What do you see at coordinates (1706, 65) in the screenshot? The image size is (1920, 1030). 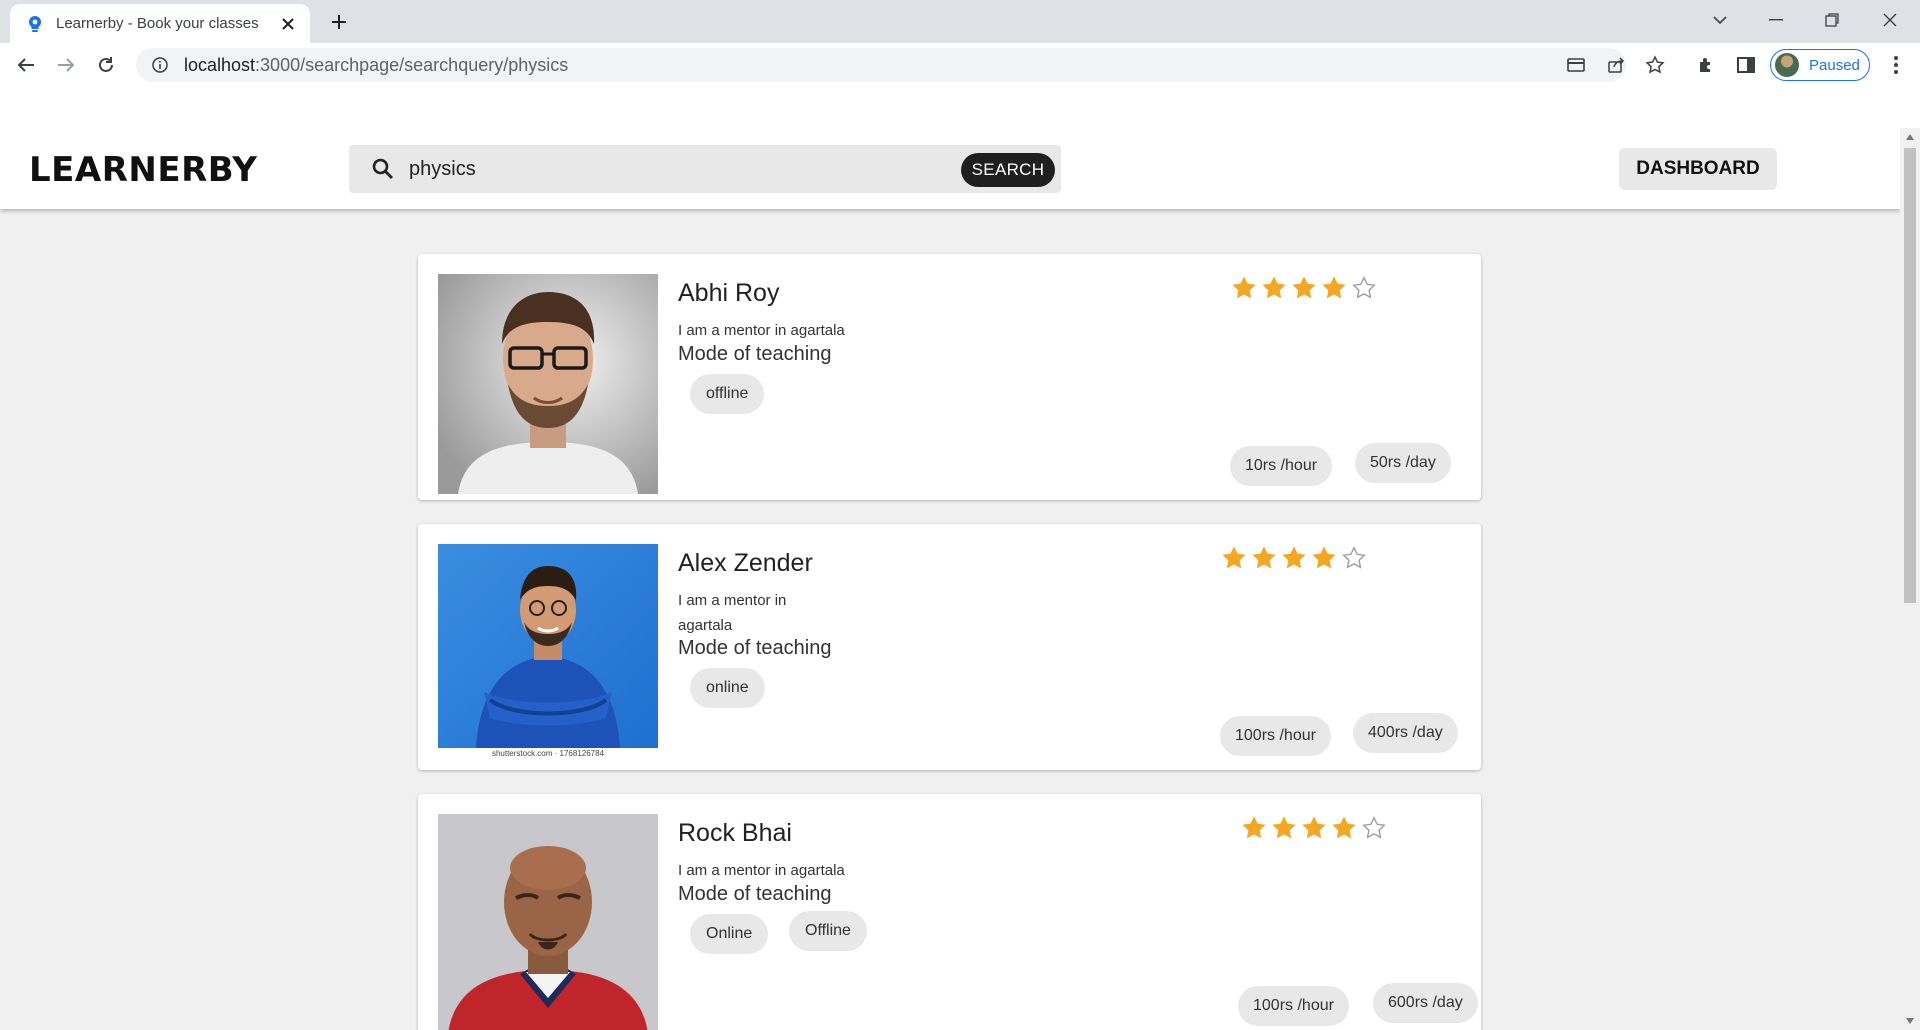 I see `extensions-icon` at bounding box center [1706, 65].